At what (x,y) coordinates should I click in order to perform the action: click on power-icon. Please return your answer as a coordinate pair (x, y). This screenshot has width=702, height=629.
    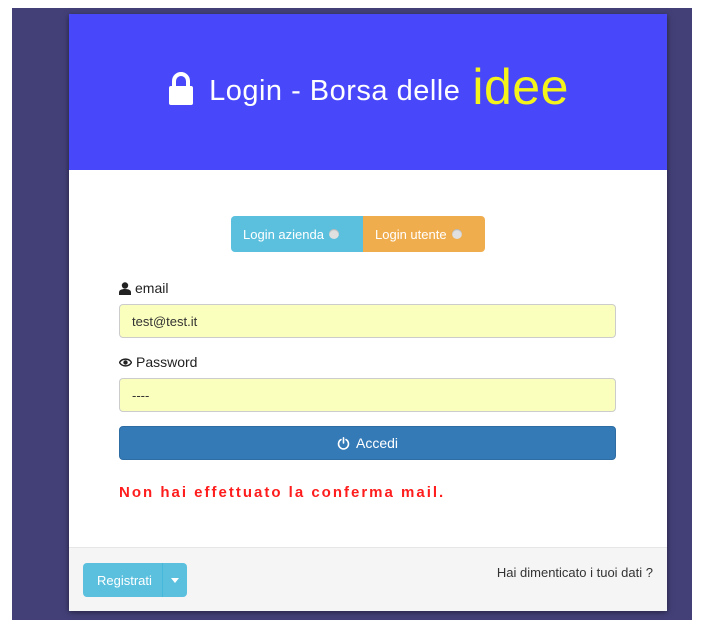
    Looking at the image, I should click on (343, 443).